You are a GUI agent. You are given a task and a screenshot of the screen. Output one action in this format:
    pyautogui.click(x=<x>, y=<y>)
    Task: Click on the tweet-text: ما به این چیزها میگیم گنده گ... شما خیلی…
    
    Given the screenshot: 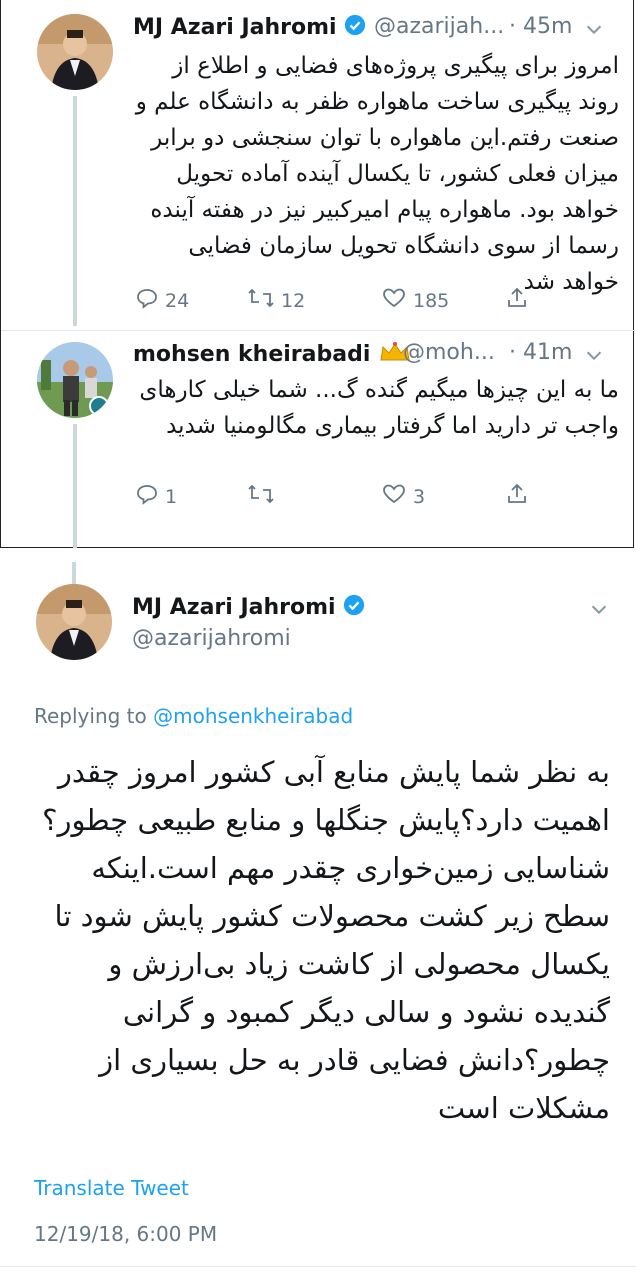 What is the action you would take?
    pyautogui.click(x=379, y=408)
    